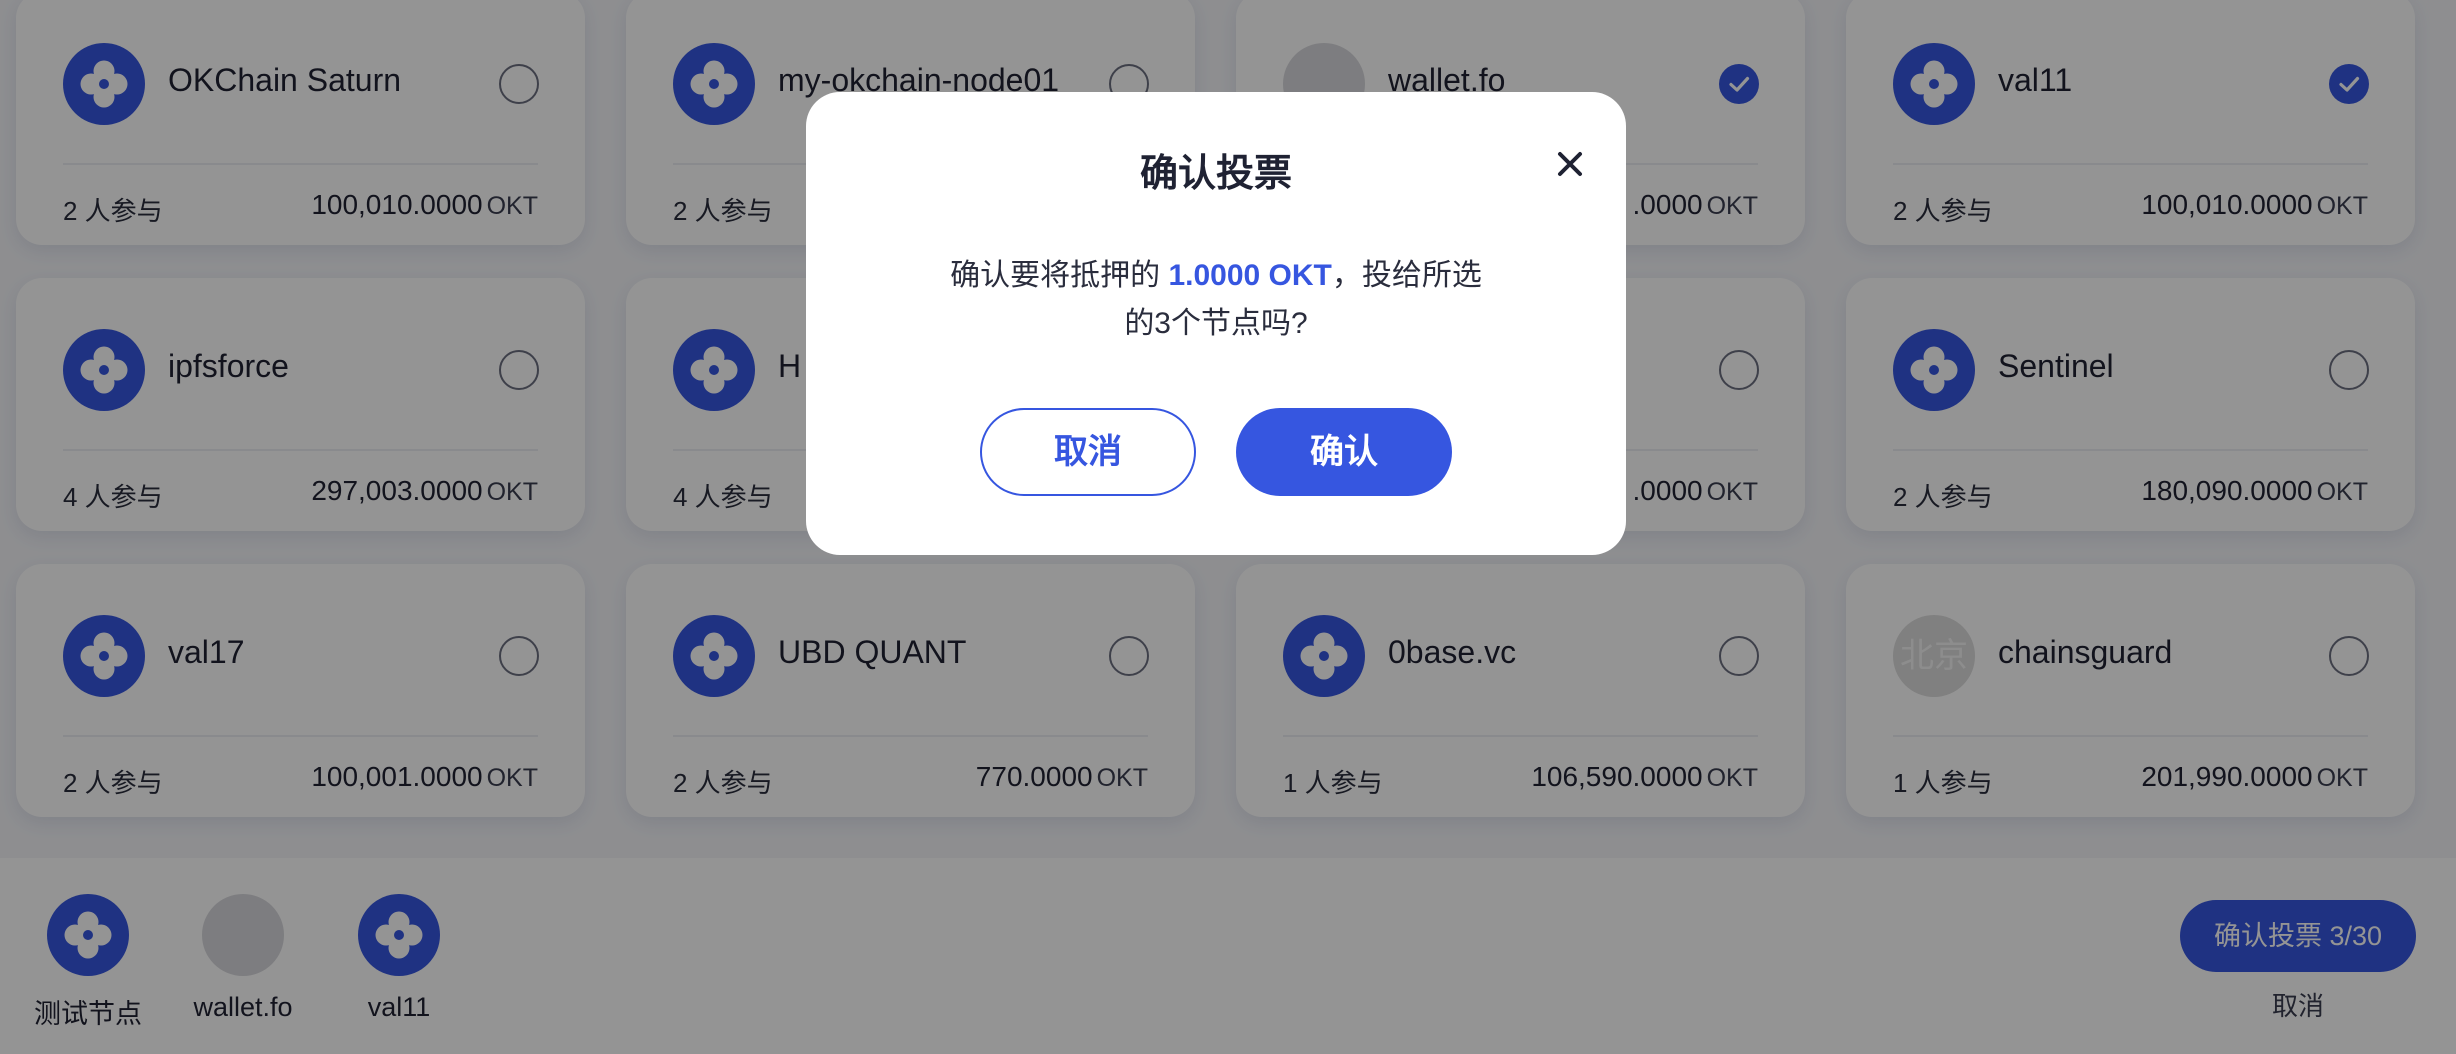 The height and width of the screenshot is (1054, 2456). What do you see at coordinates (1250, 275) in the screenshot?
I see `dialog-message-amount: 1.0000 OKT` at bounding box center [1250, 275].